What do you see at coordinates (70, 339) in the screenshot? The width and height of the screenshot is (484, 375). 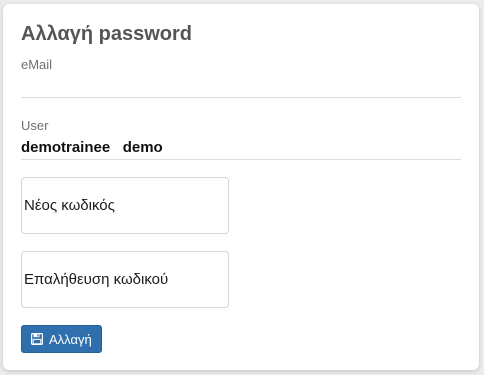 I see `save-button-label: Αλλαγή` at bounding box center [70, 339].